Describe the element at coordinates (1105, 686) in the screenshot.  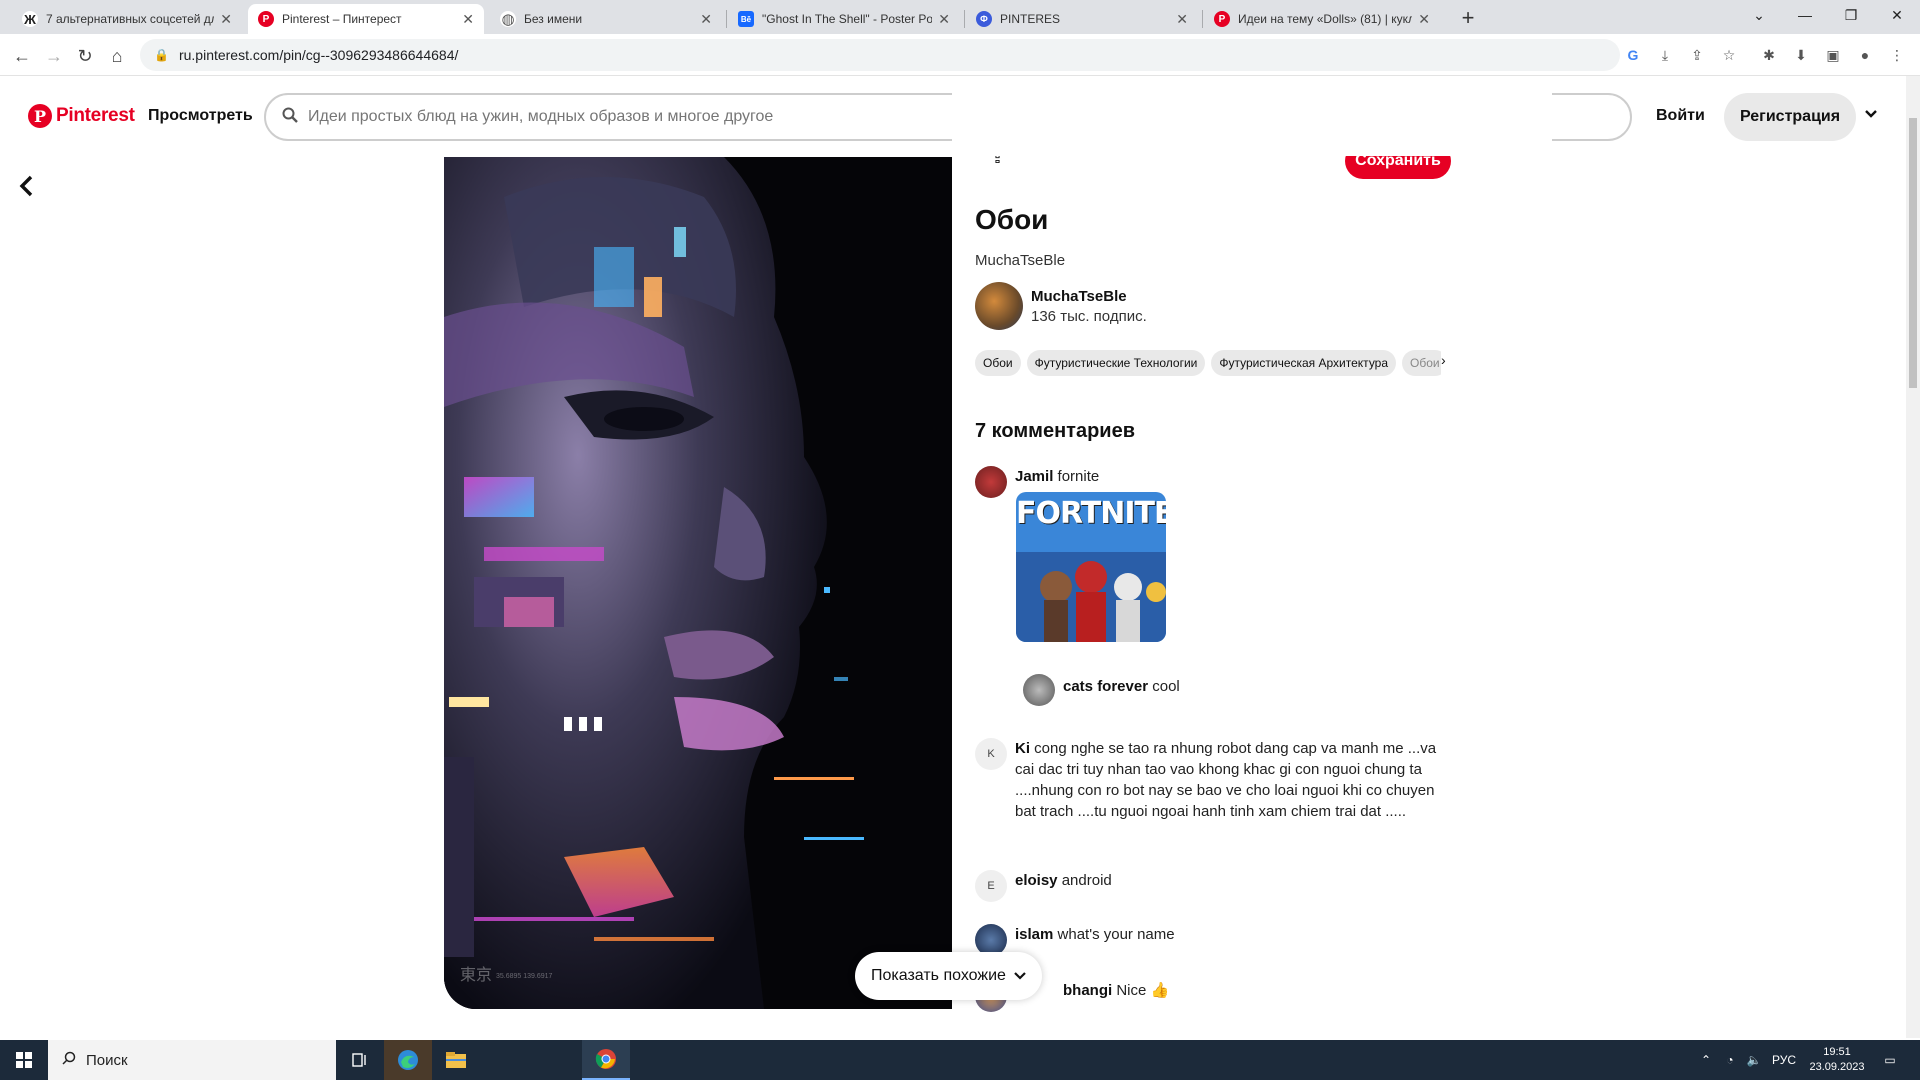
I see `comment-user: cats forever` at that location.